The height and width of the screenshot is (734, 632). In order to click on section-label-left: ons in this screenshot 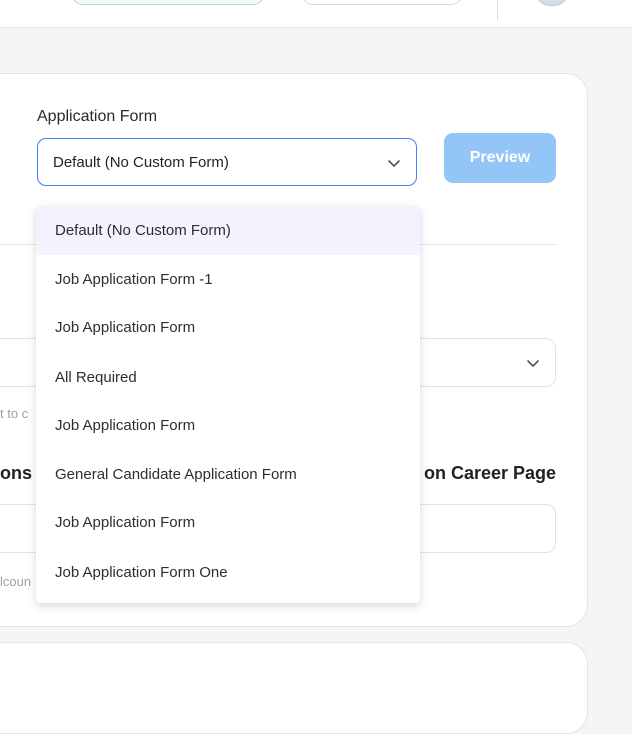, I will do `click(16, 473)`.